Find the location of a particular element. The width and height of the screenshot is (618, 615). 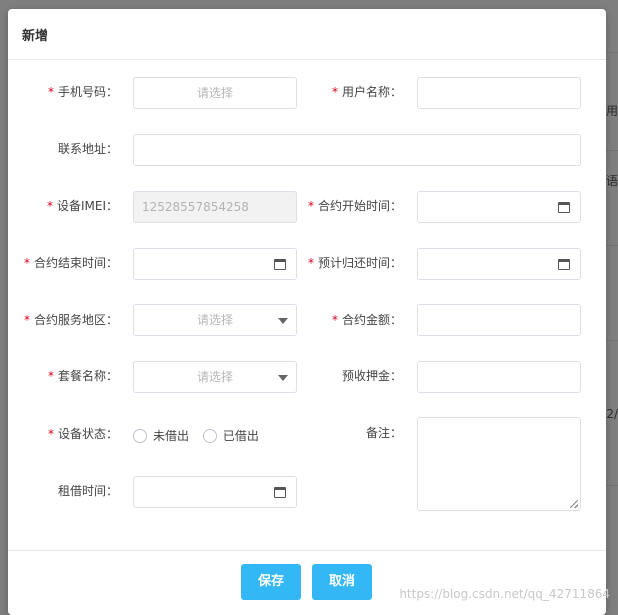

title-divider is located at coordinates (307, 59).